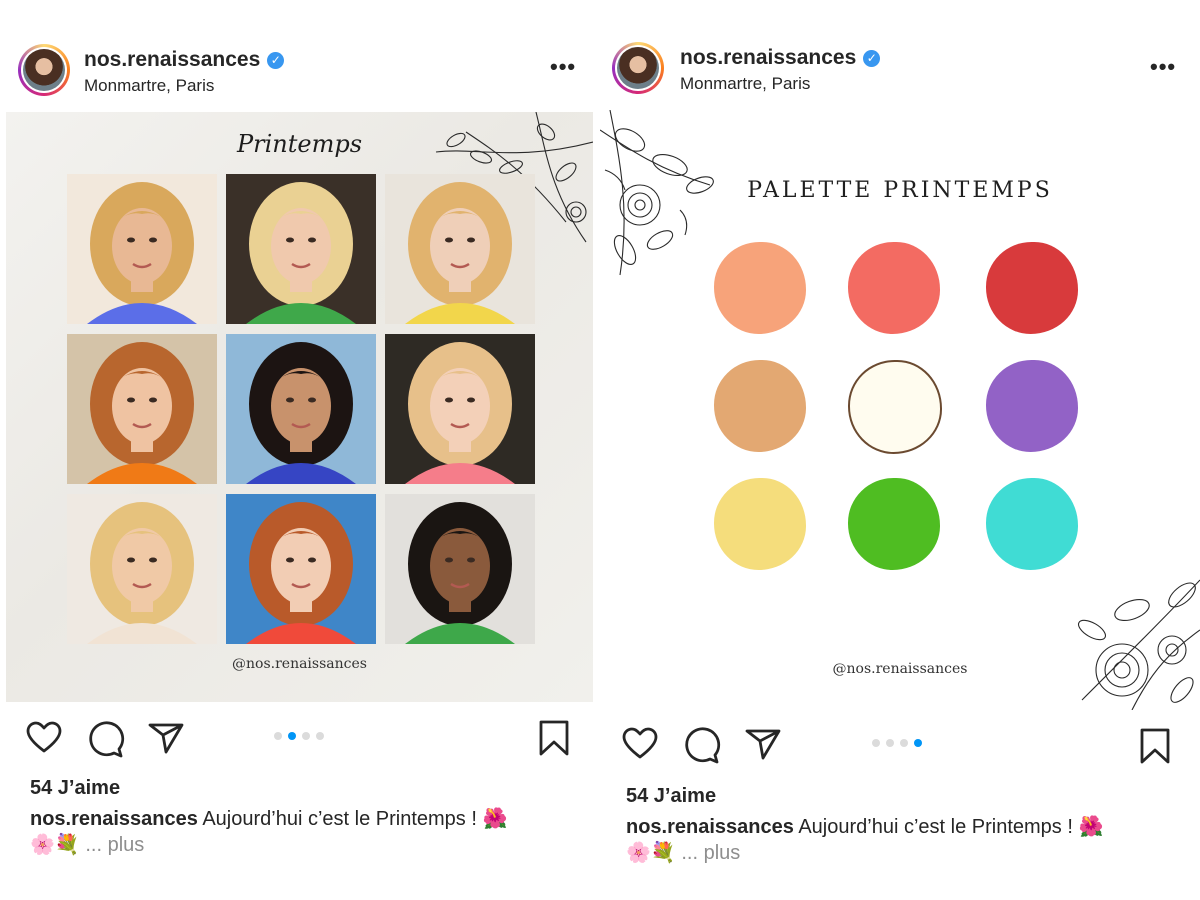 The width and height of the screenshot is (1200, 900). Describe the element at coordinates (1138, 644) in the screenshot. I see `floral-decoration-bottom-right` at that location.